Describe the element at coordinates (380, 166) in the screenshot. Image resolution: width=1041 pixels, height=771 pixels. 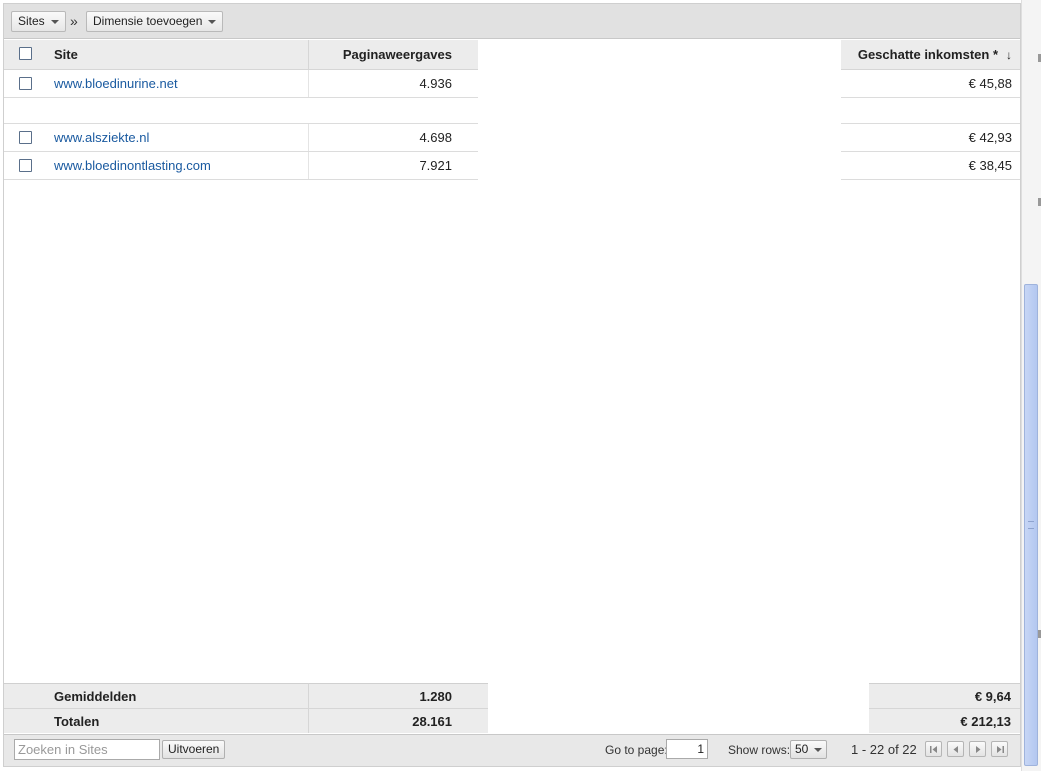
I see `pageviews-cell: 7.921` at that location.